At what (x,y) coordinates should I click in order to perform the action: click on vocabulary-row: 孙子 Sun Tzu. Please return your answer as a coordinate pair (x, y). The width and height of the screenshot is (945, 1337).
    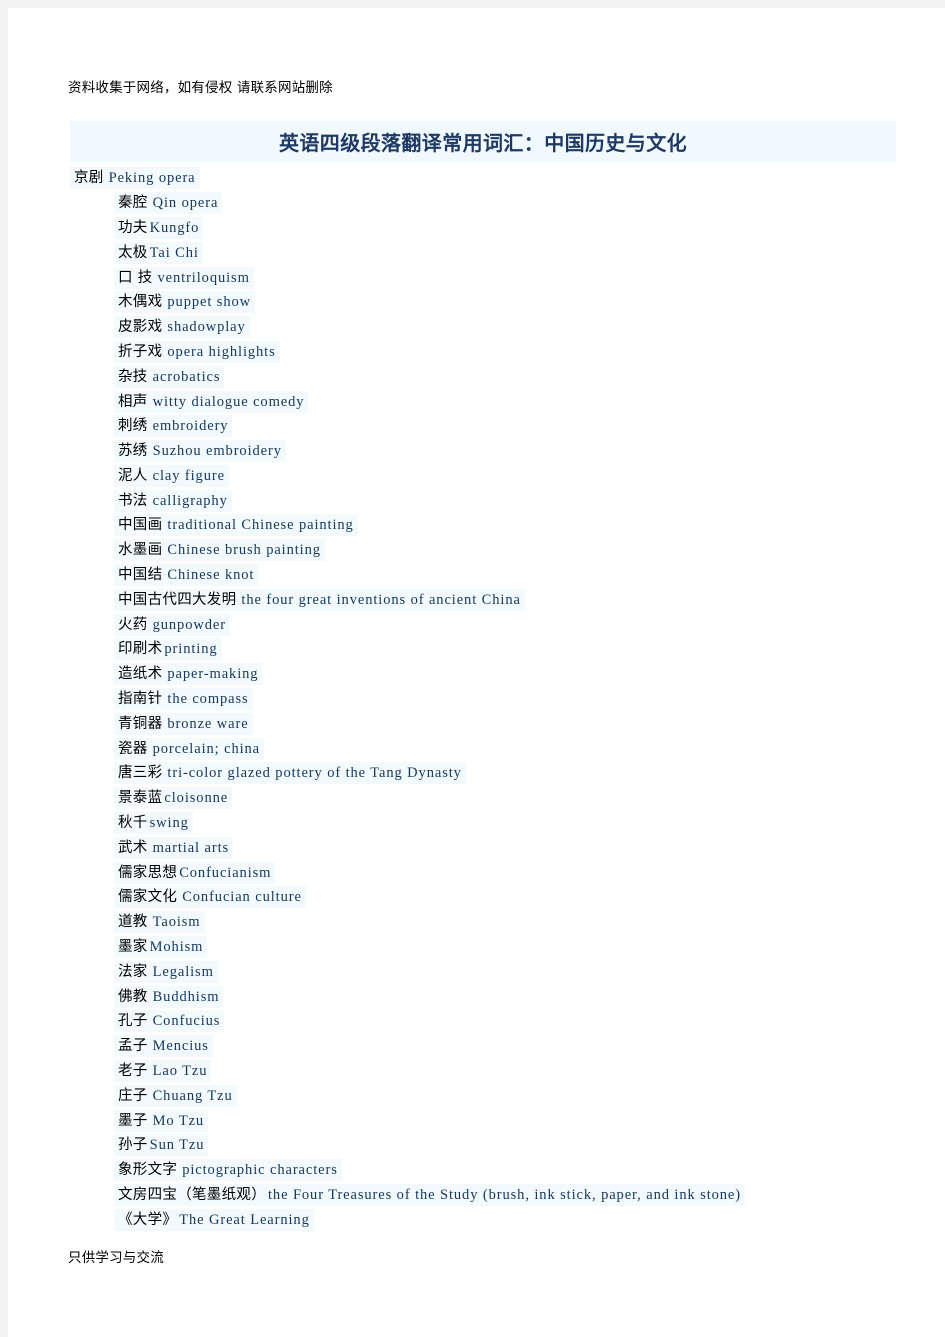
    Looking at the image, I should click on (505, 1145).